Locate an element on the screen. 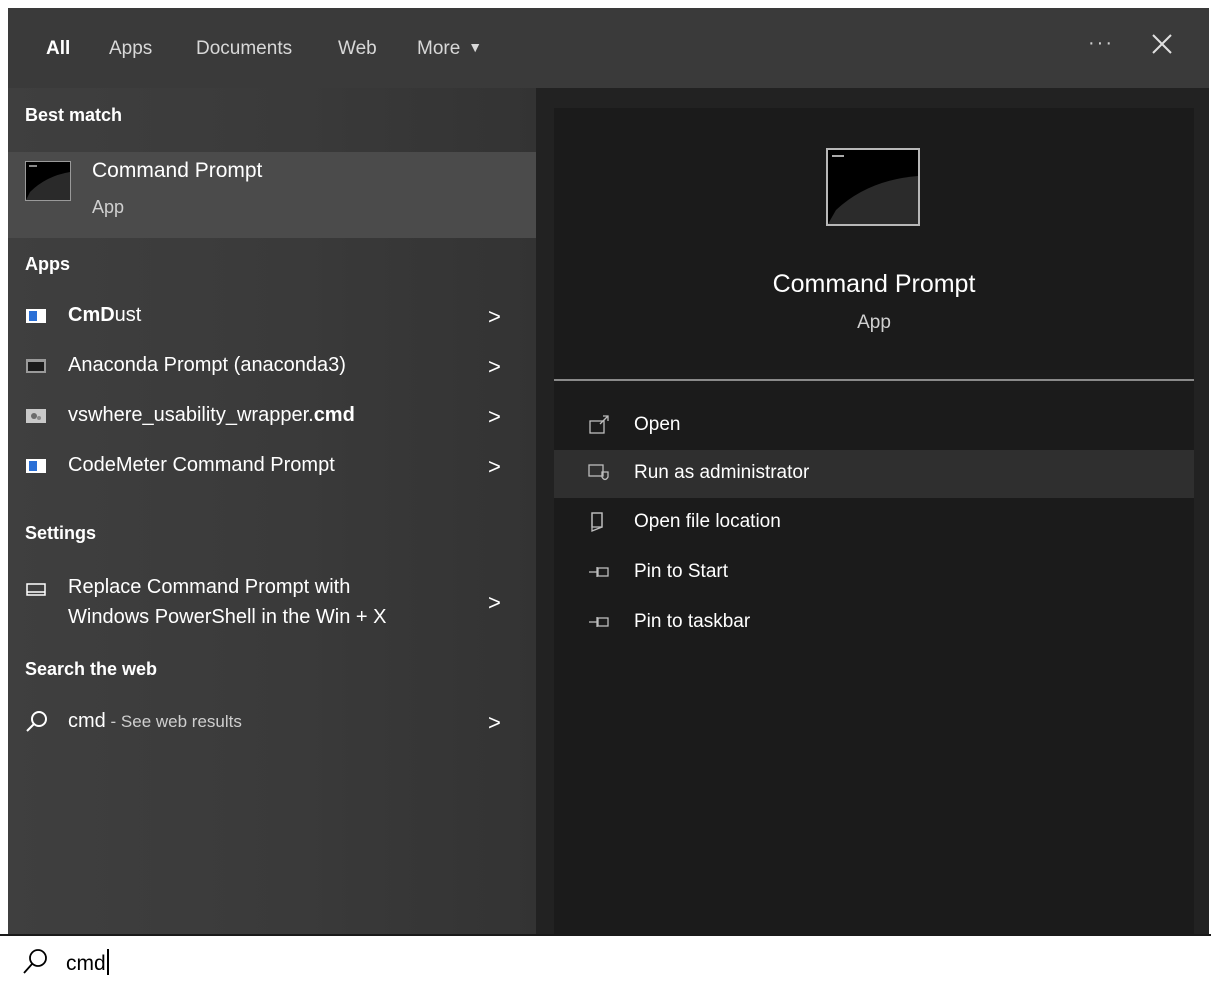  command-prompt-icon is located at coordinates (48, 181).